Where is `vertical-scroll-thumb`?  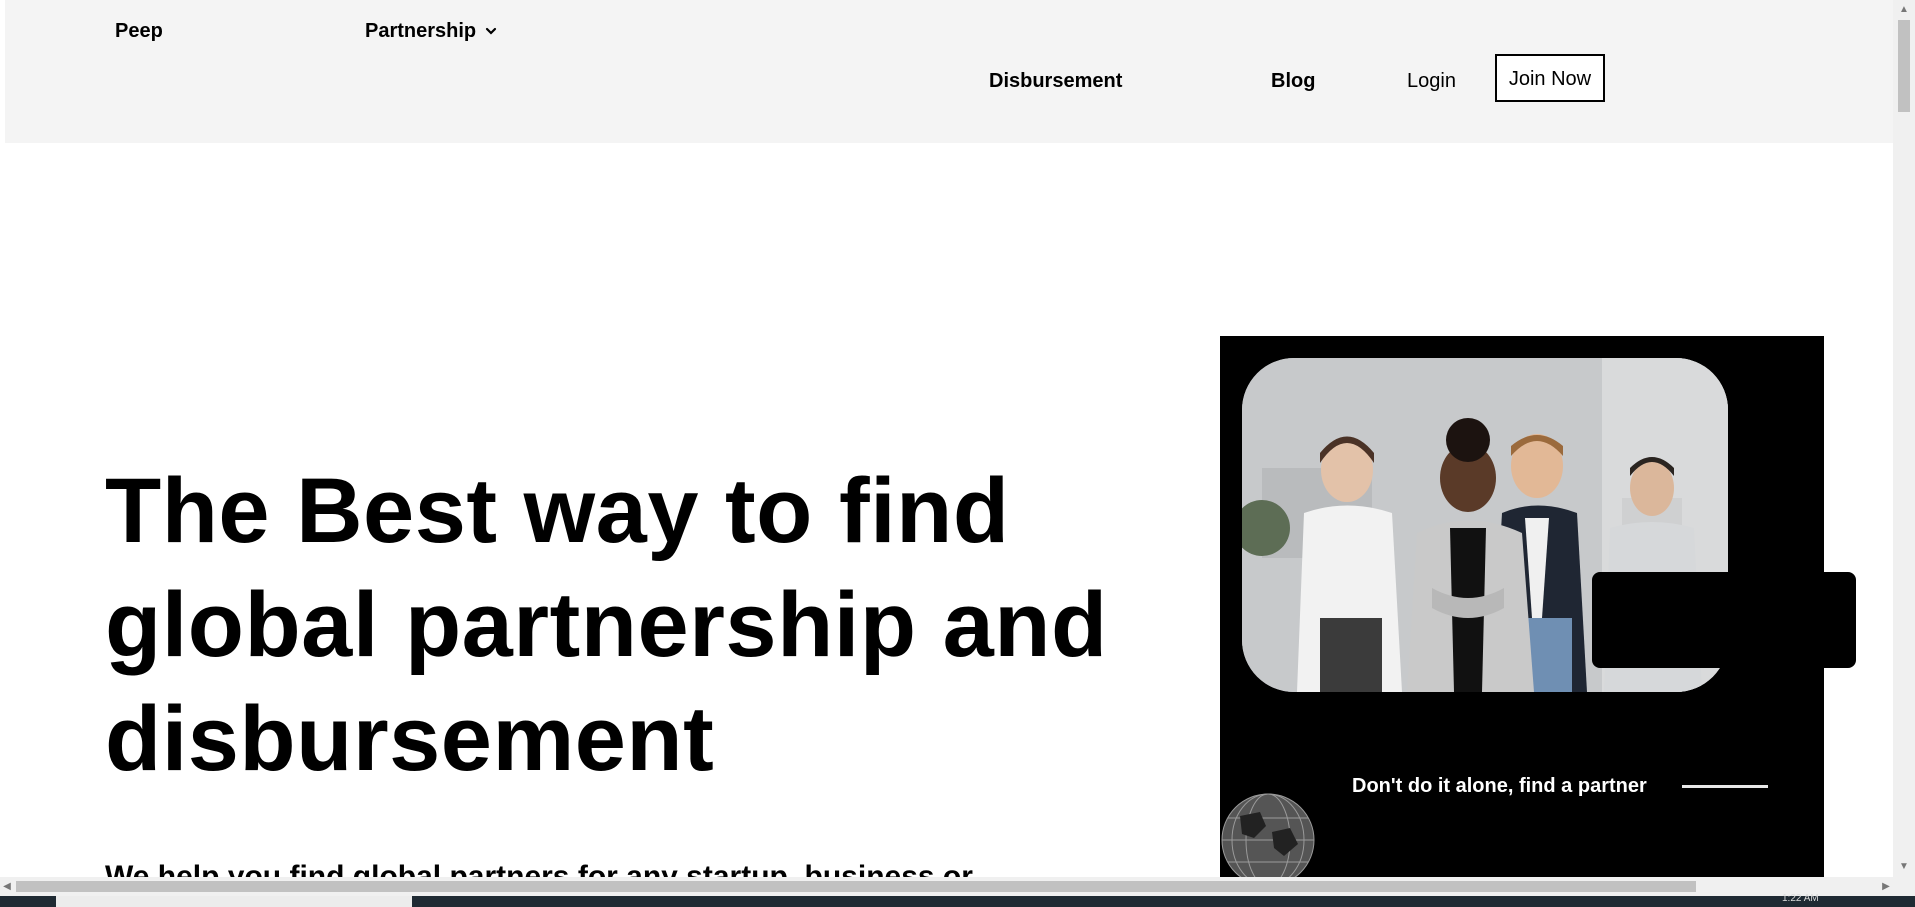
vertical-scroll-thumb is located at coordinates (1904, 66).